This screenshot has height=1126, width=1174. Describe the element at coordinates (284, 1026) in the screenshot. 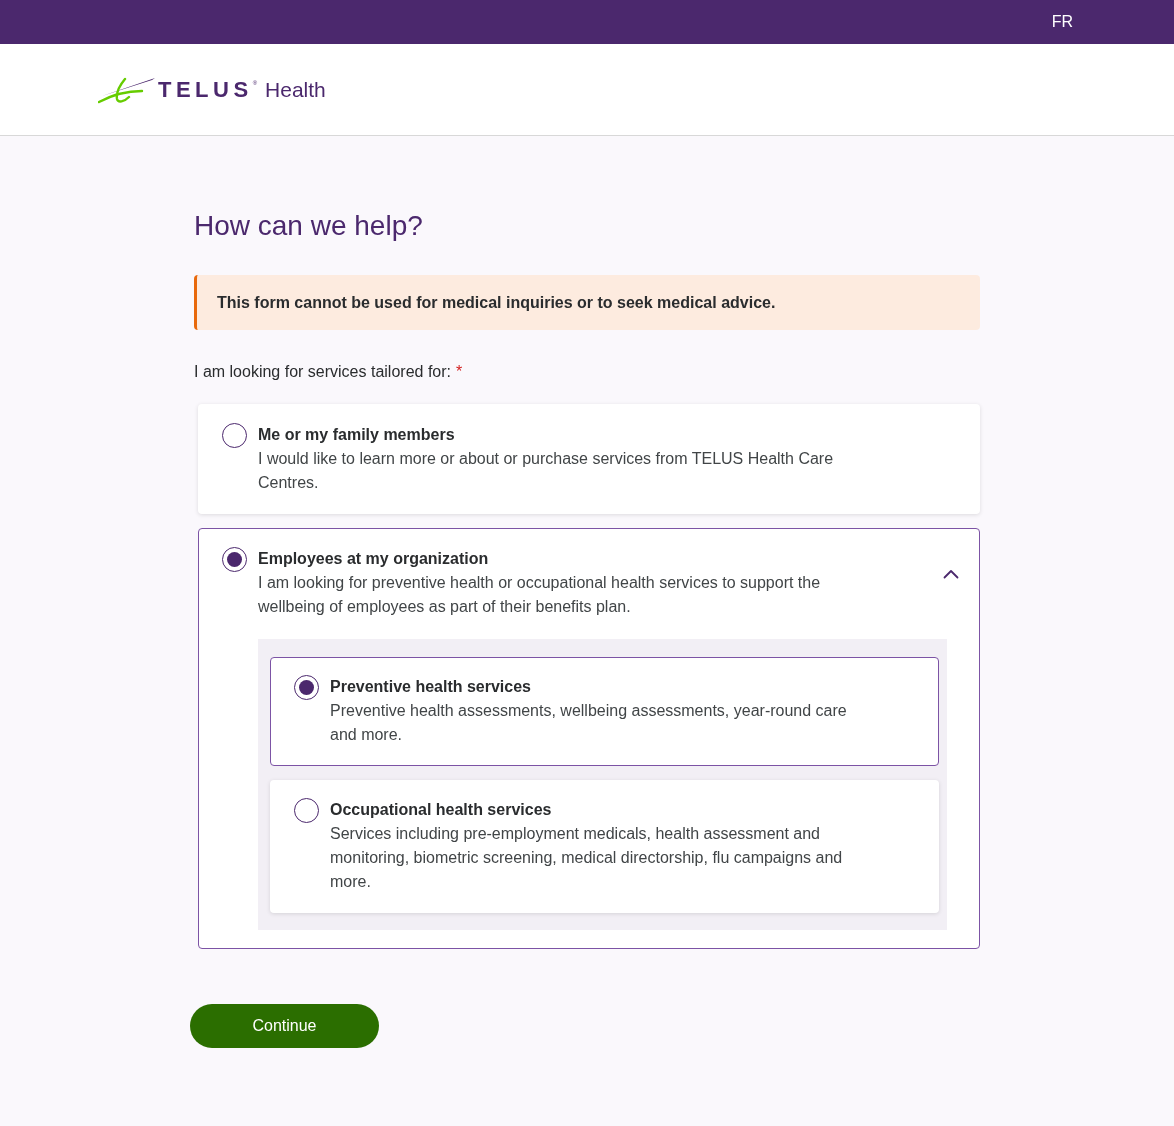

I see `continue-button: Continue` at that location.